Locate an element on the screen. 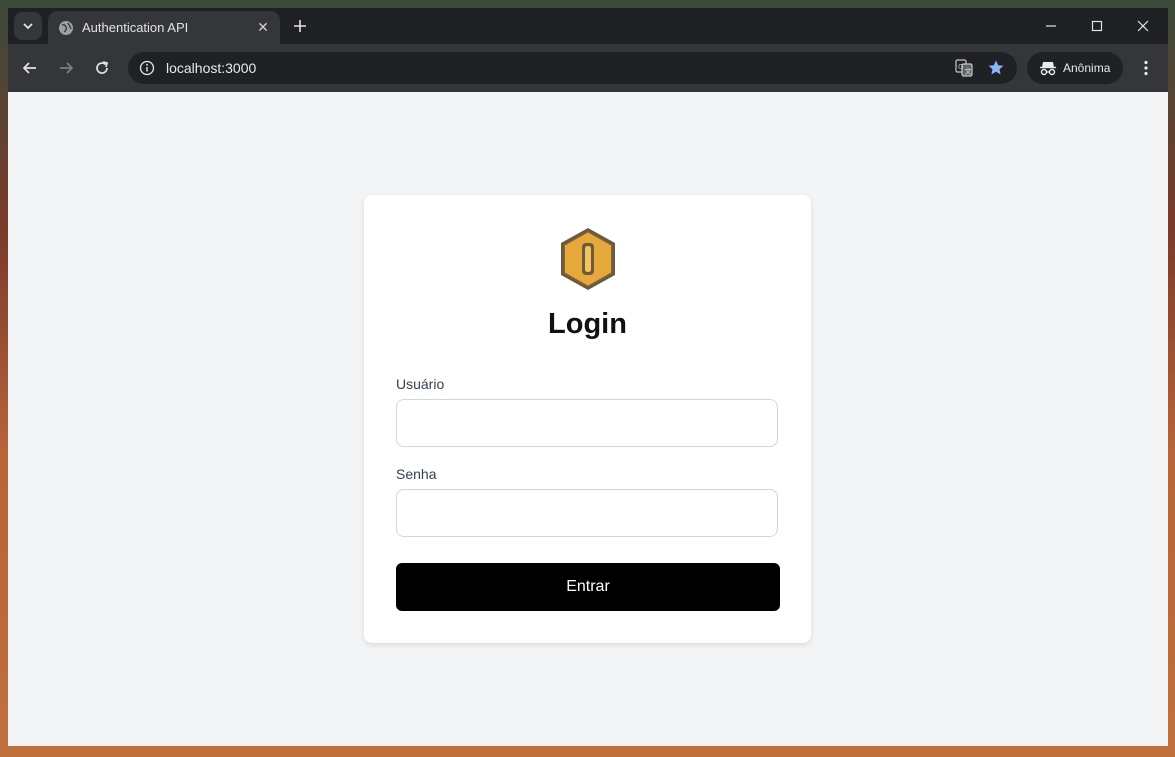 This screenshot has width=1175, height=757. password-input is located at coordinates (587, 513).